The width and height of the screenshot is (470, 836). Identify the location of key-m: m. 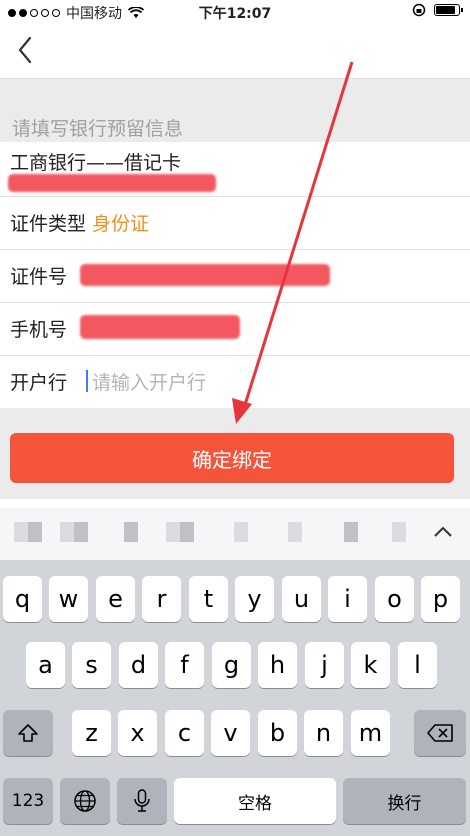
(370, 733).